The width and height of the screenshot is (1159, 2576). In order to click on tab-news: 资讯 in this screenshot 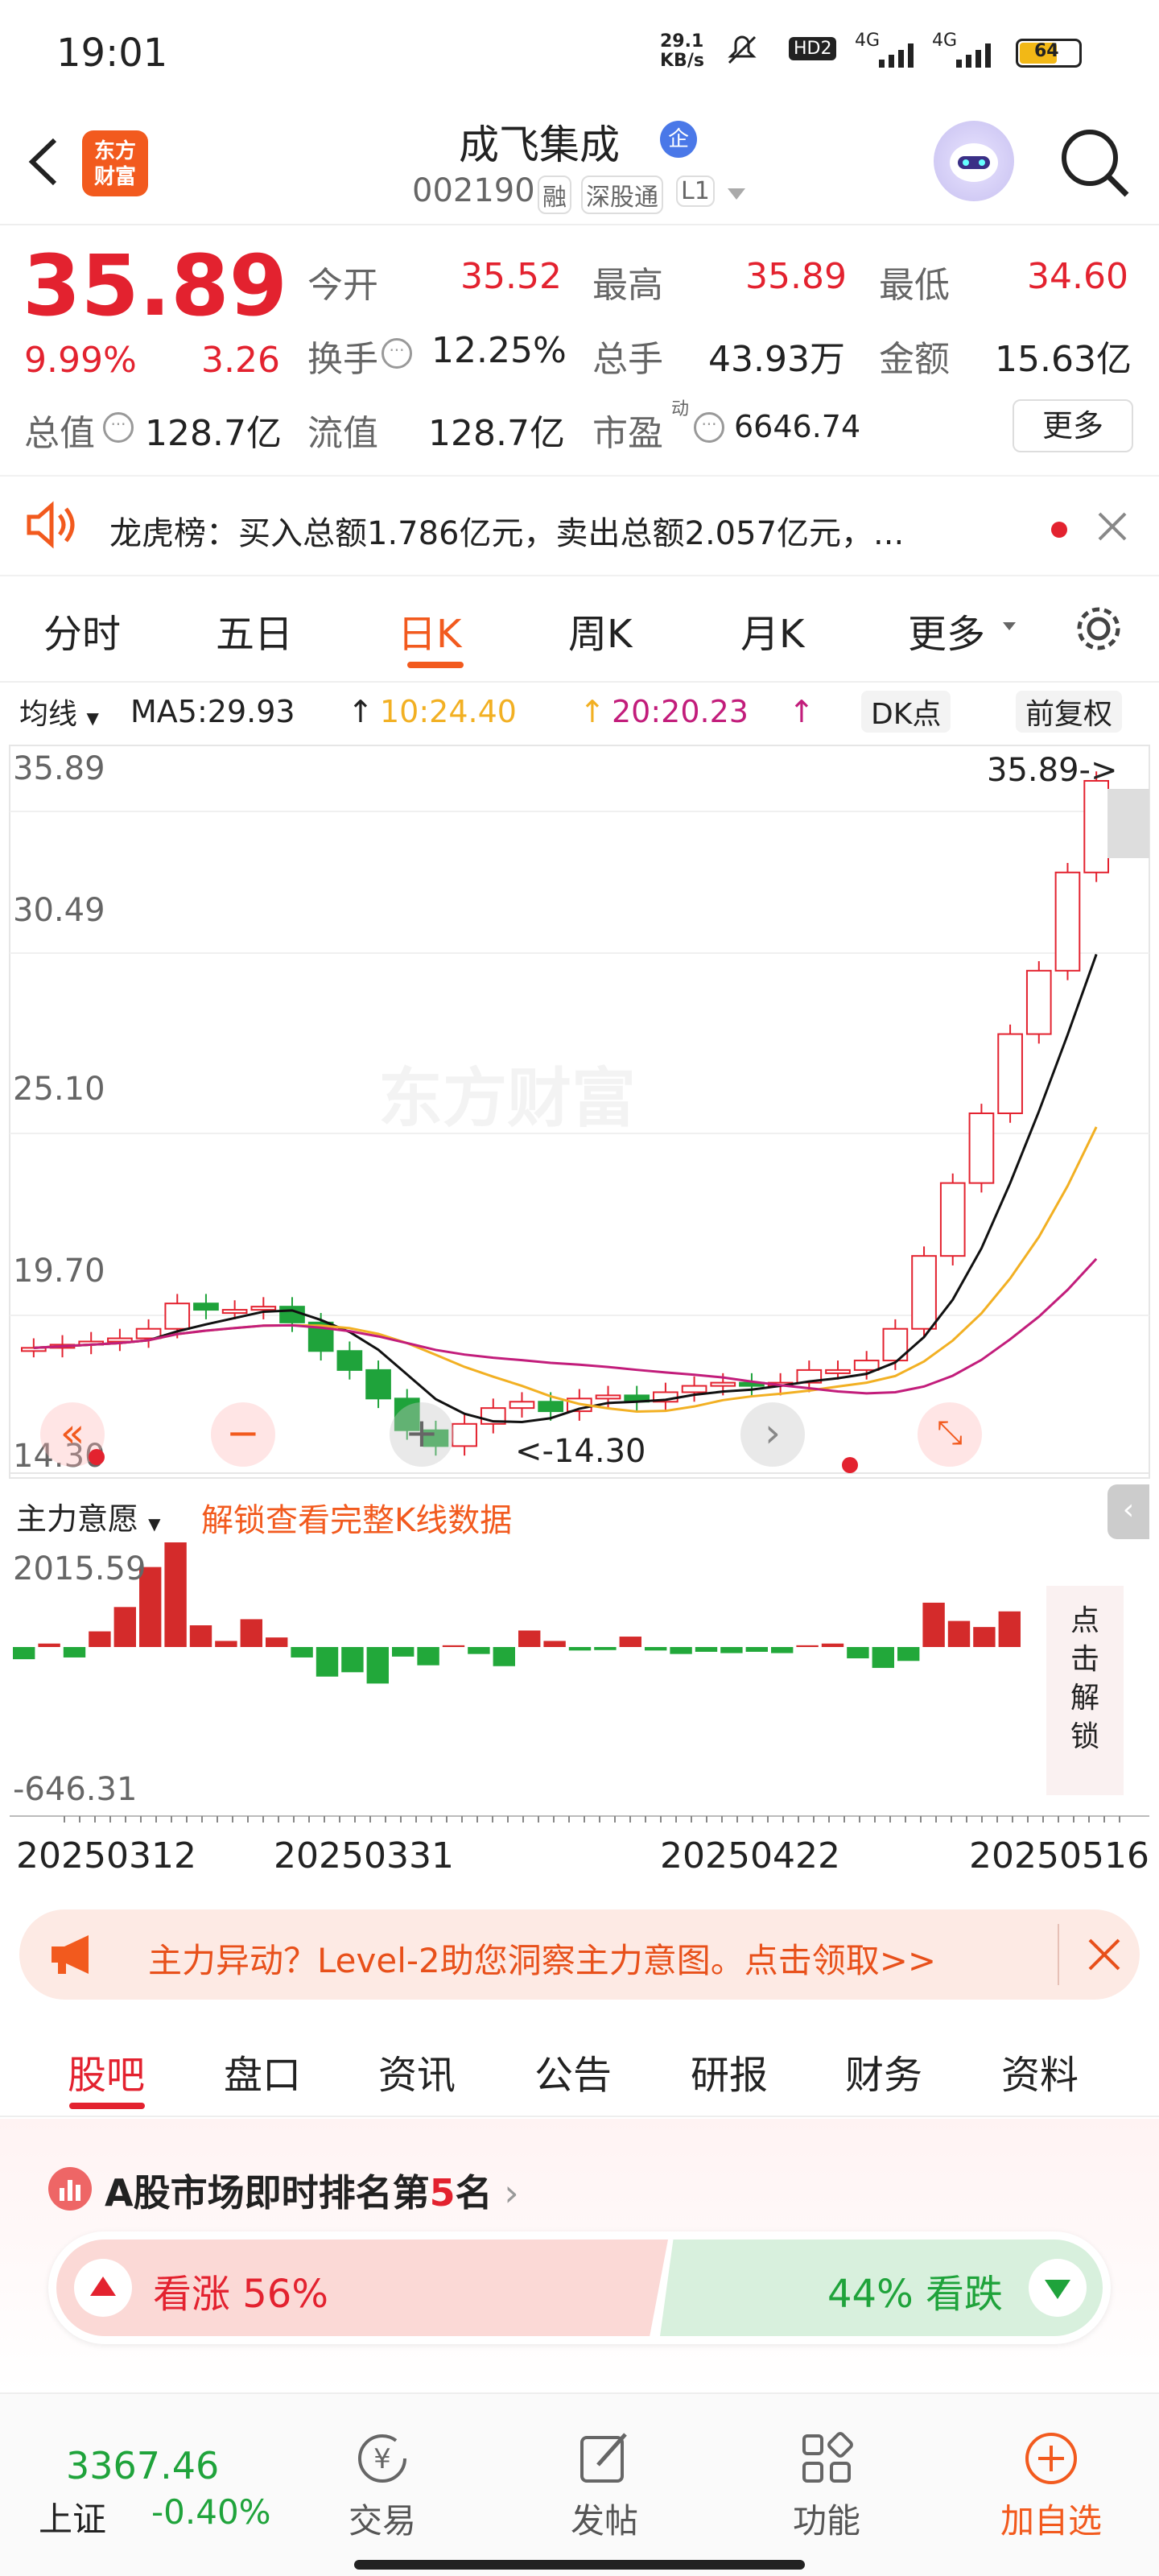, I will do `click(417, 2071)`.